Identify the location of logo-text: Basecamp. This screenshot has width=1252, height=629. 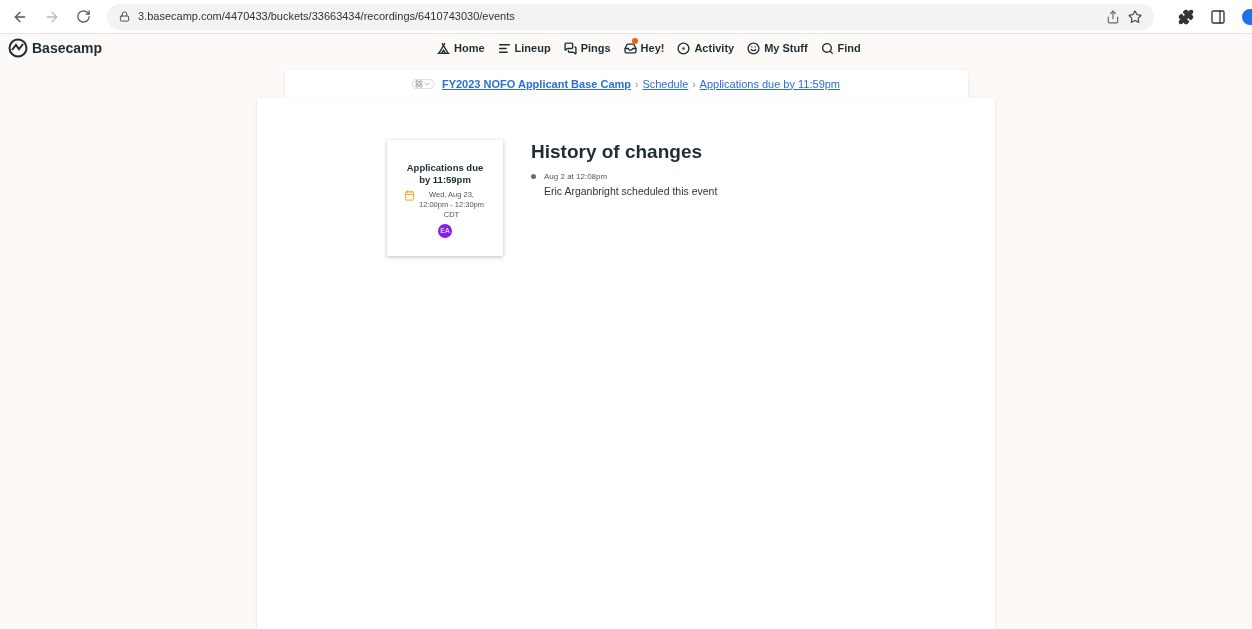
(67, 48).